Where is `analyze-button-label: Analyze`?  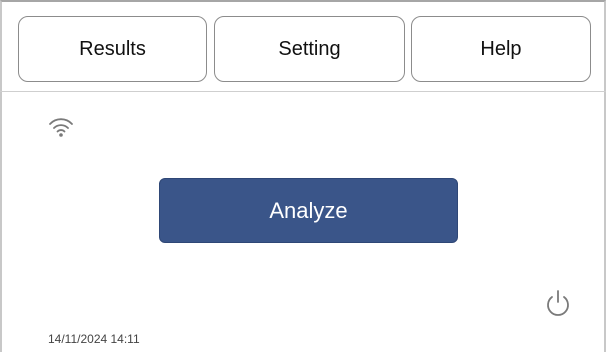
analyze-button-label: Analyze is located at coordinates (308, 210).